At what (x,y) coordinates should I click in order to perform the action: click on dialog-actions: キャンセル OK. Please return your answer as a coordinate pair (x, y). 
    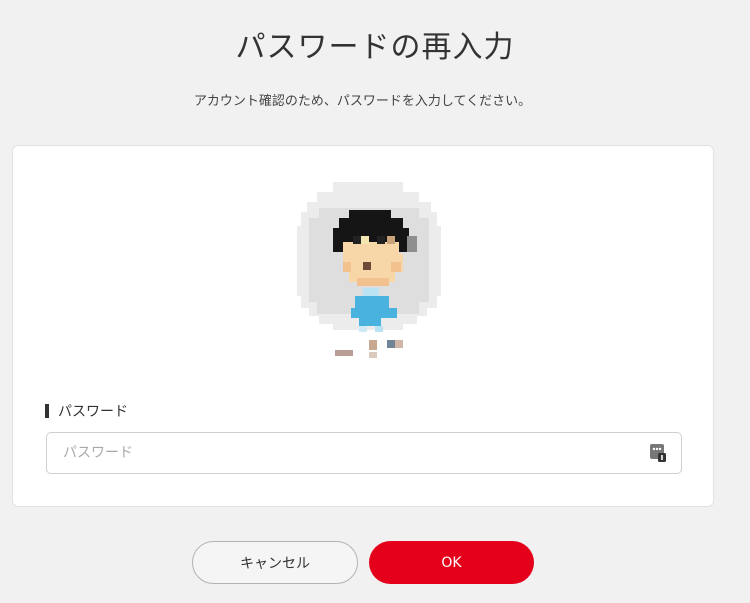
    Looking at the image, I should click on (375, 563).